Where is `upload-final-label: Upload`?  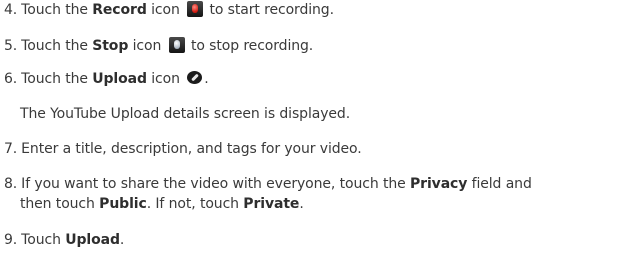 upload-final-label: Upload is located at coordinates (92, 240).